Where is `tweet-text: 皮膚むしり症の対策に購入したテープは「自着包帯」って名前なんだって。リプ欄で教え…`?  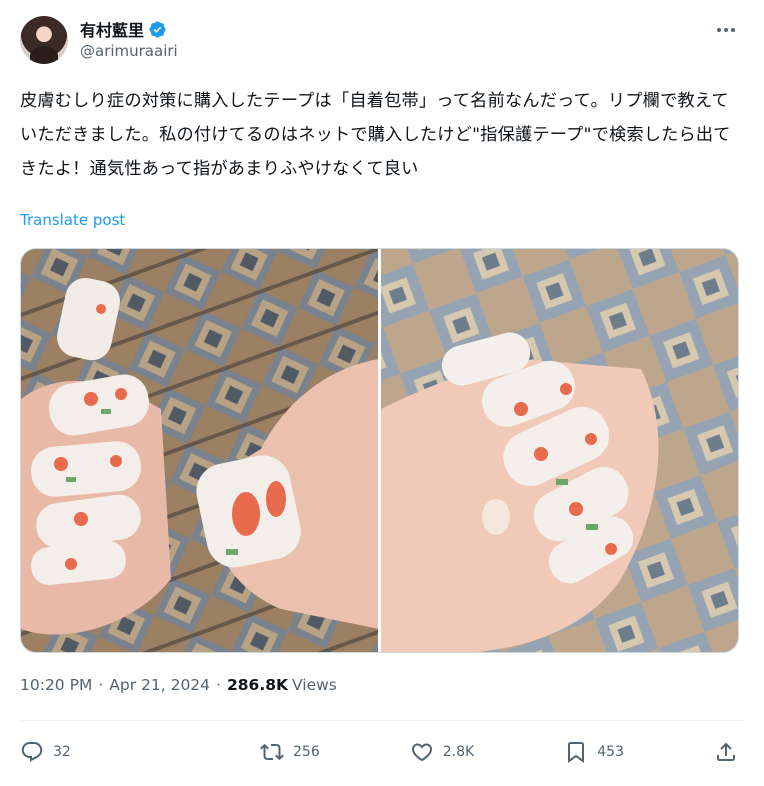 tweet-text: 皮膚むしり症の対策に購入したテープは「自着包帯」って名前なんだって。リプ欄で教え… is located at coordinates (375, 135).